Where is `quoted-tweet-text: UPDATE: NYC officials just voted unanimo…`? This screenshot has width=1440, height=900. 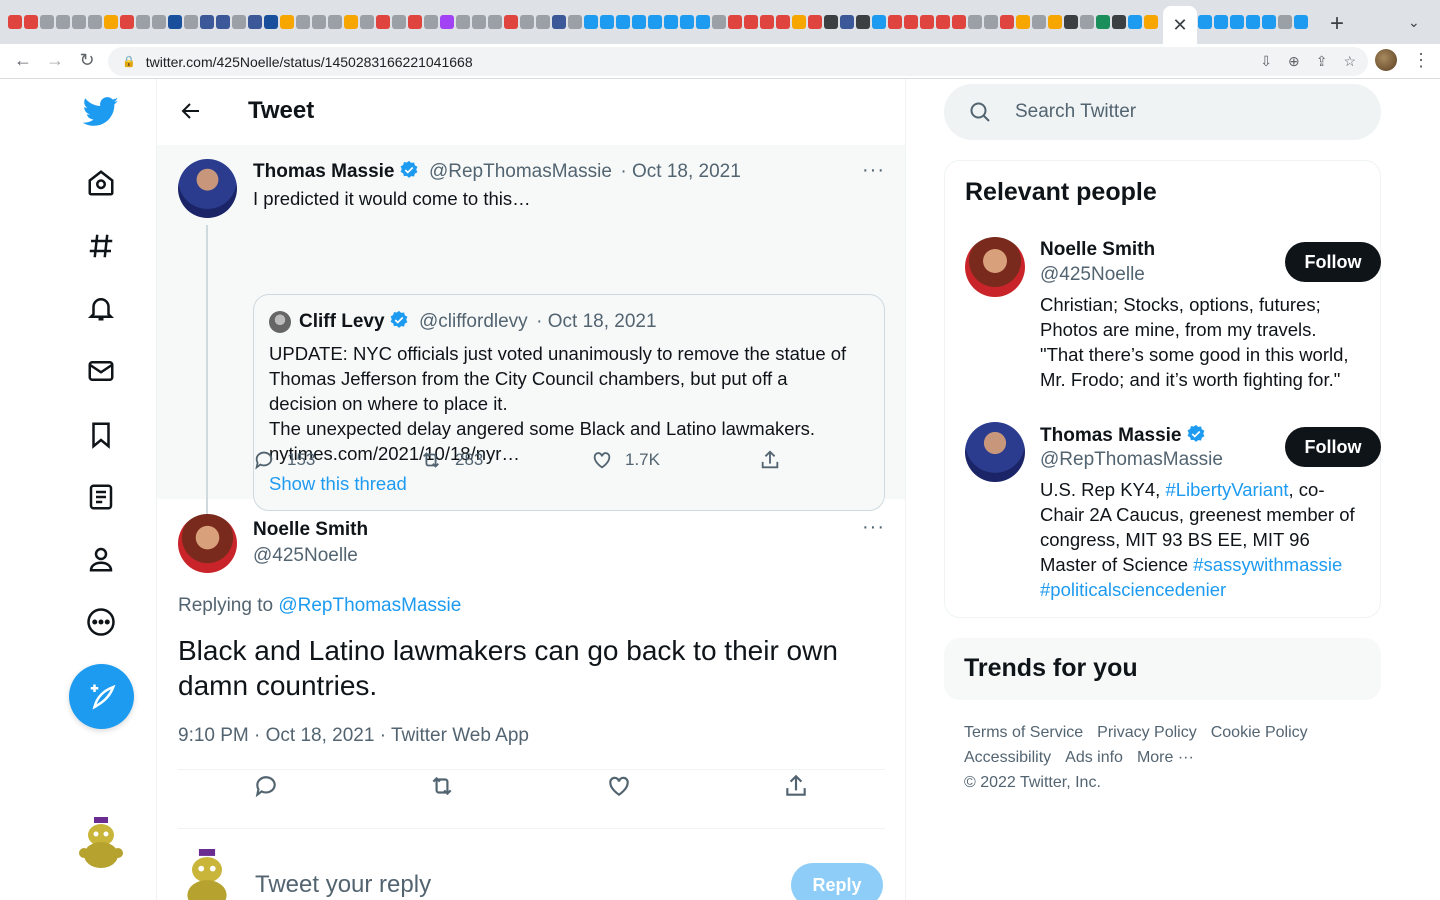
quoted-tweet-text: UPDATE: NYC officials just voted unanimo… is located at coordinates (569, 418).